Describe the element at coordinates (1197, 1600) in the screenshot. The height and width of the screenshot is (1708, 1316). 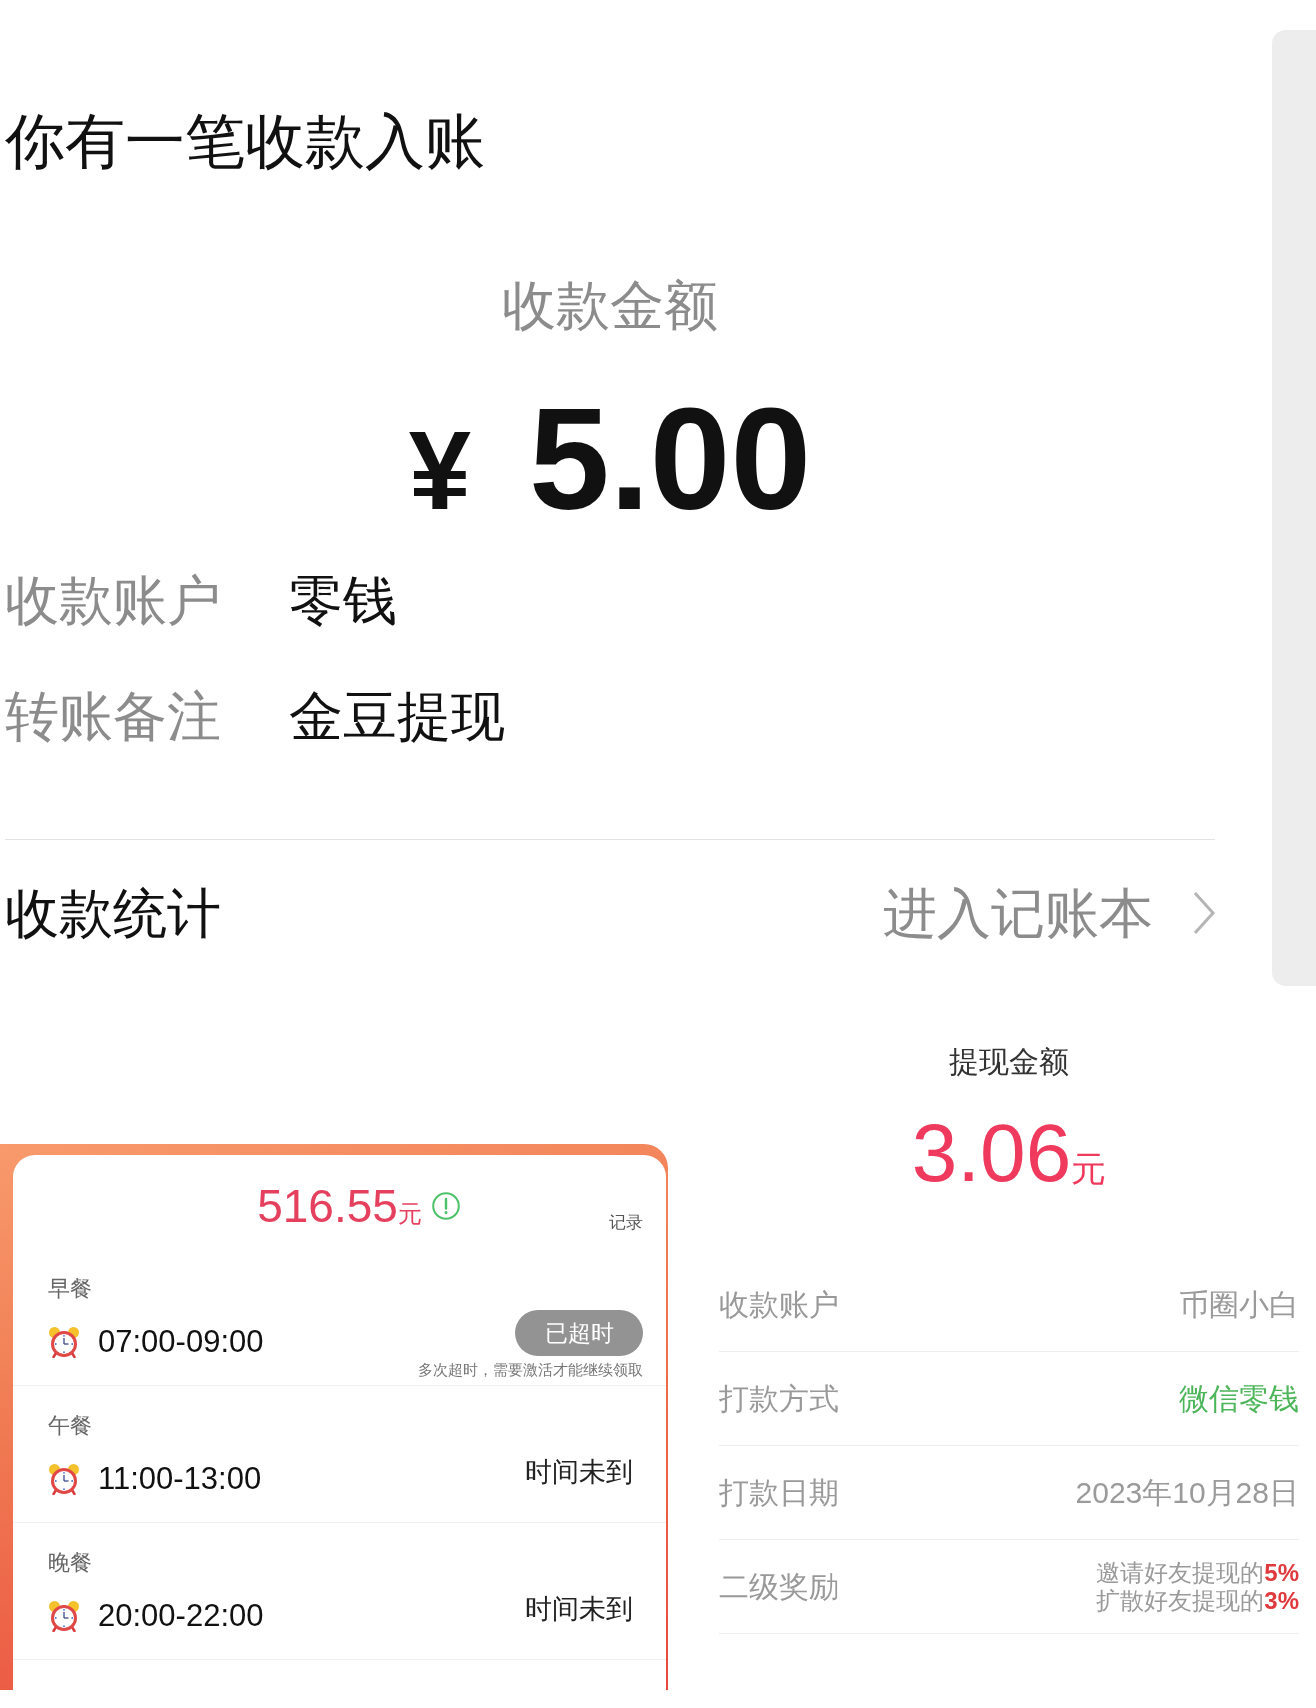
I see `reward-rate-text: 扩散好友提现的3%` at that location.